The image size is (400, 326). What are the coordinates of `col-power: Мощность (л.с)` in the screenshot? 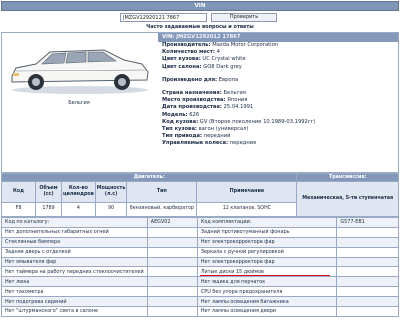 It's located at (111, 192).